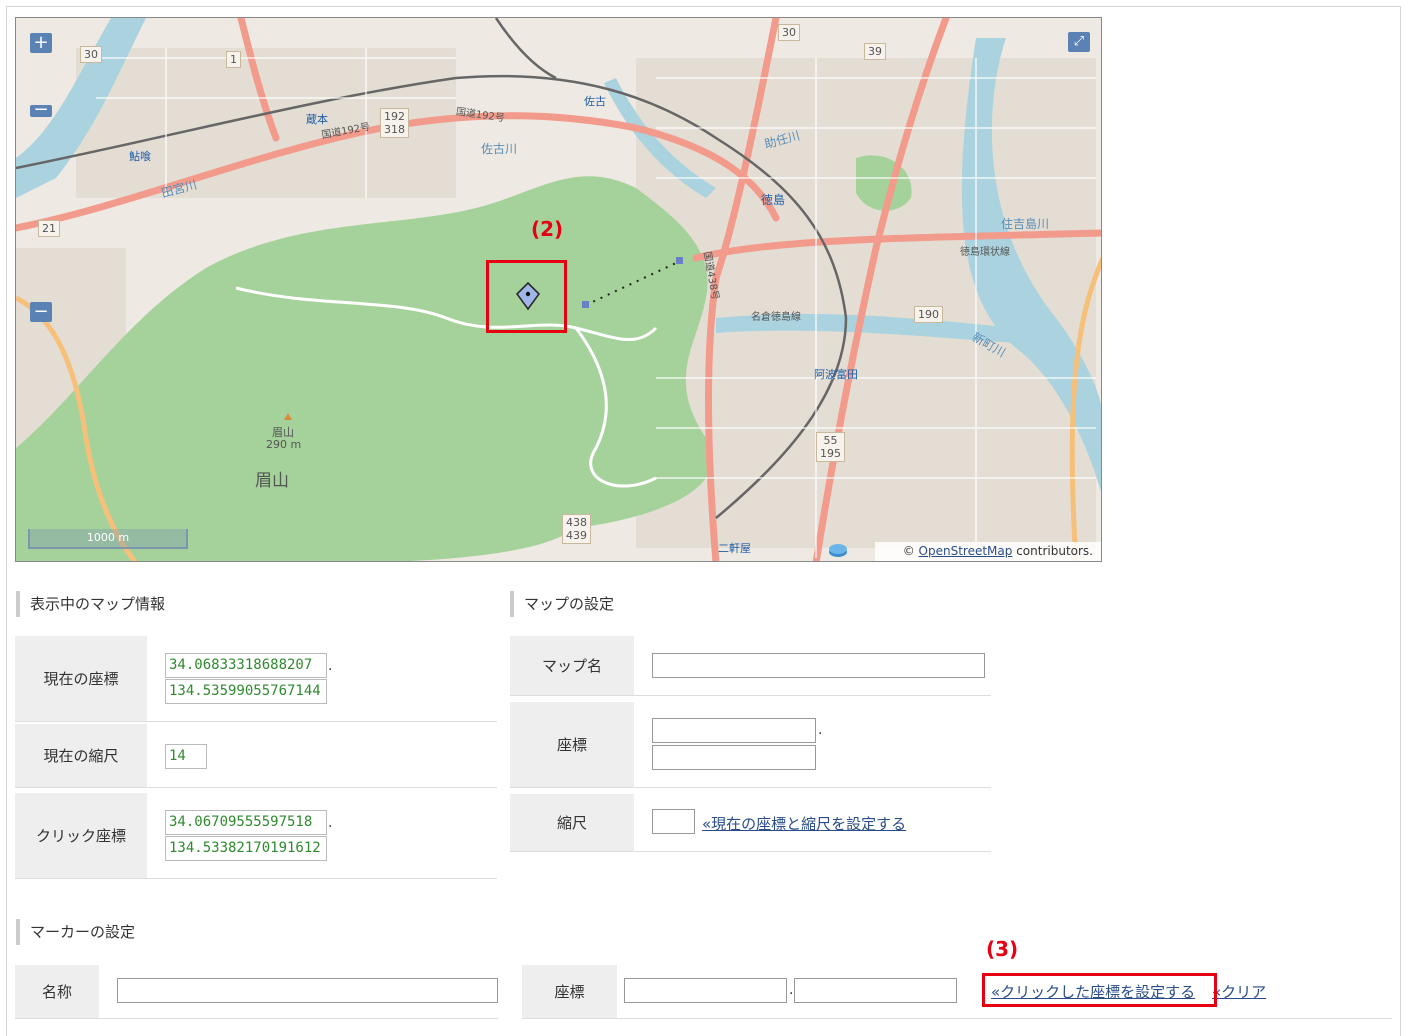  I want to click on marker-coord-label: 座標, so click(569, 991).